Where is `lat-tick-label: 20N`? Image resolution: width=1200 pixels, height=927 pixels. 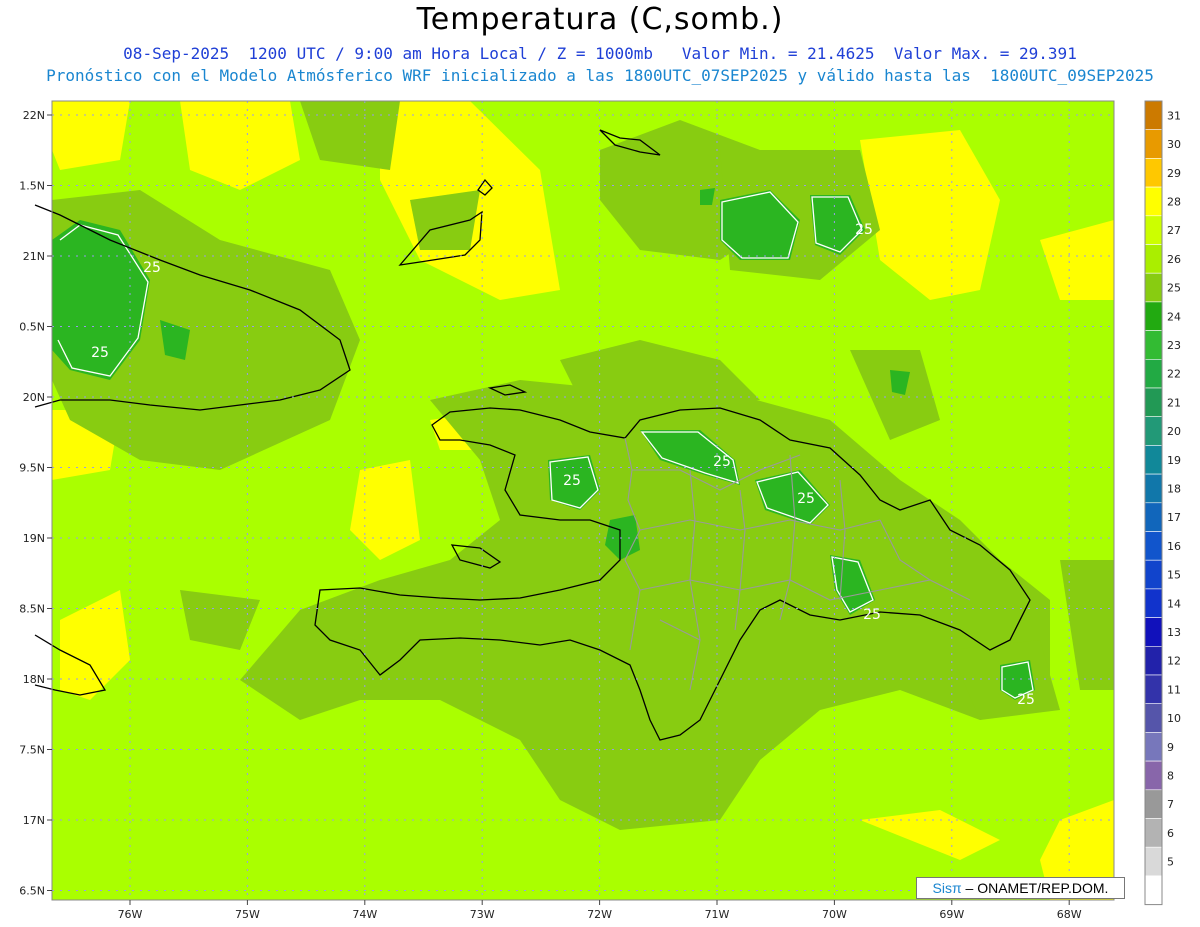 lat-tick-label: 20N is located at coordinates (34, 397).